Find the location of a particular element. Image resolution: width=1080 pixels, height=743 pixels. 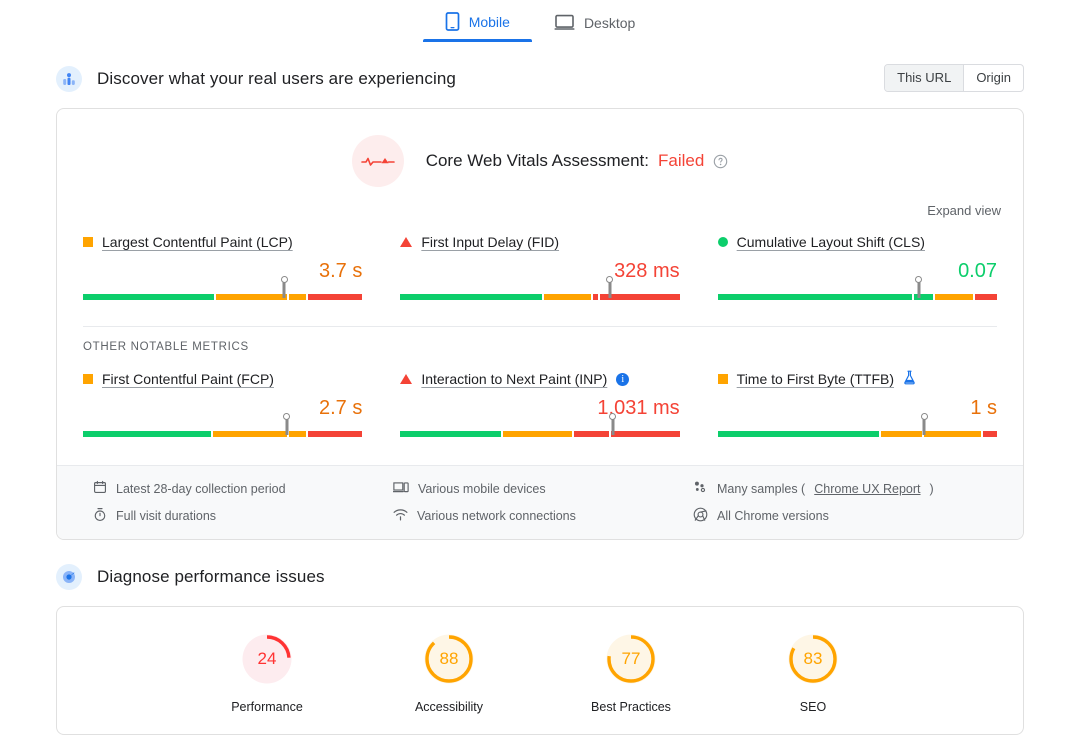

real-users-icon is located at coordinates (69, 79).